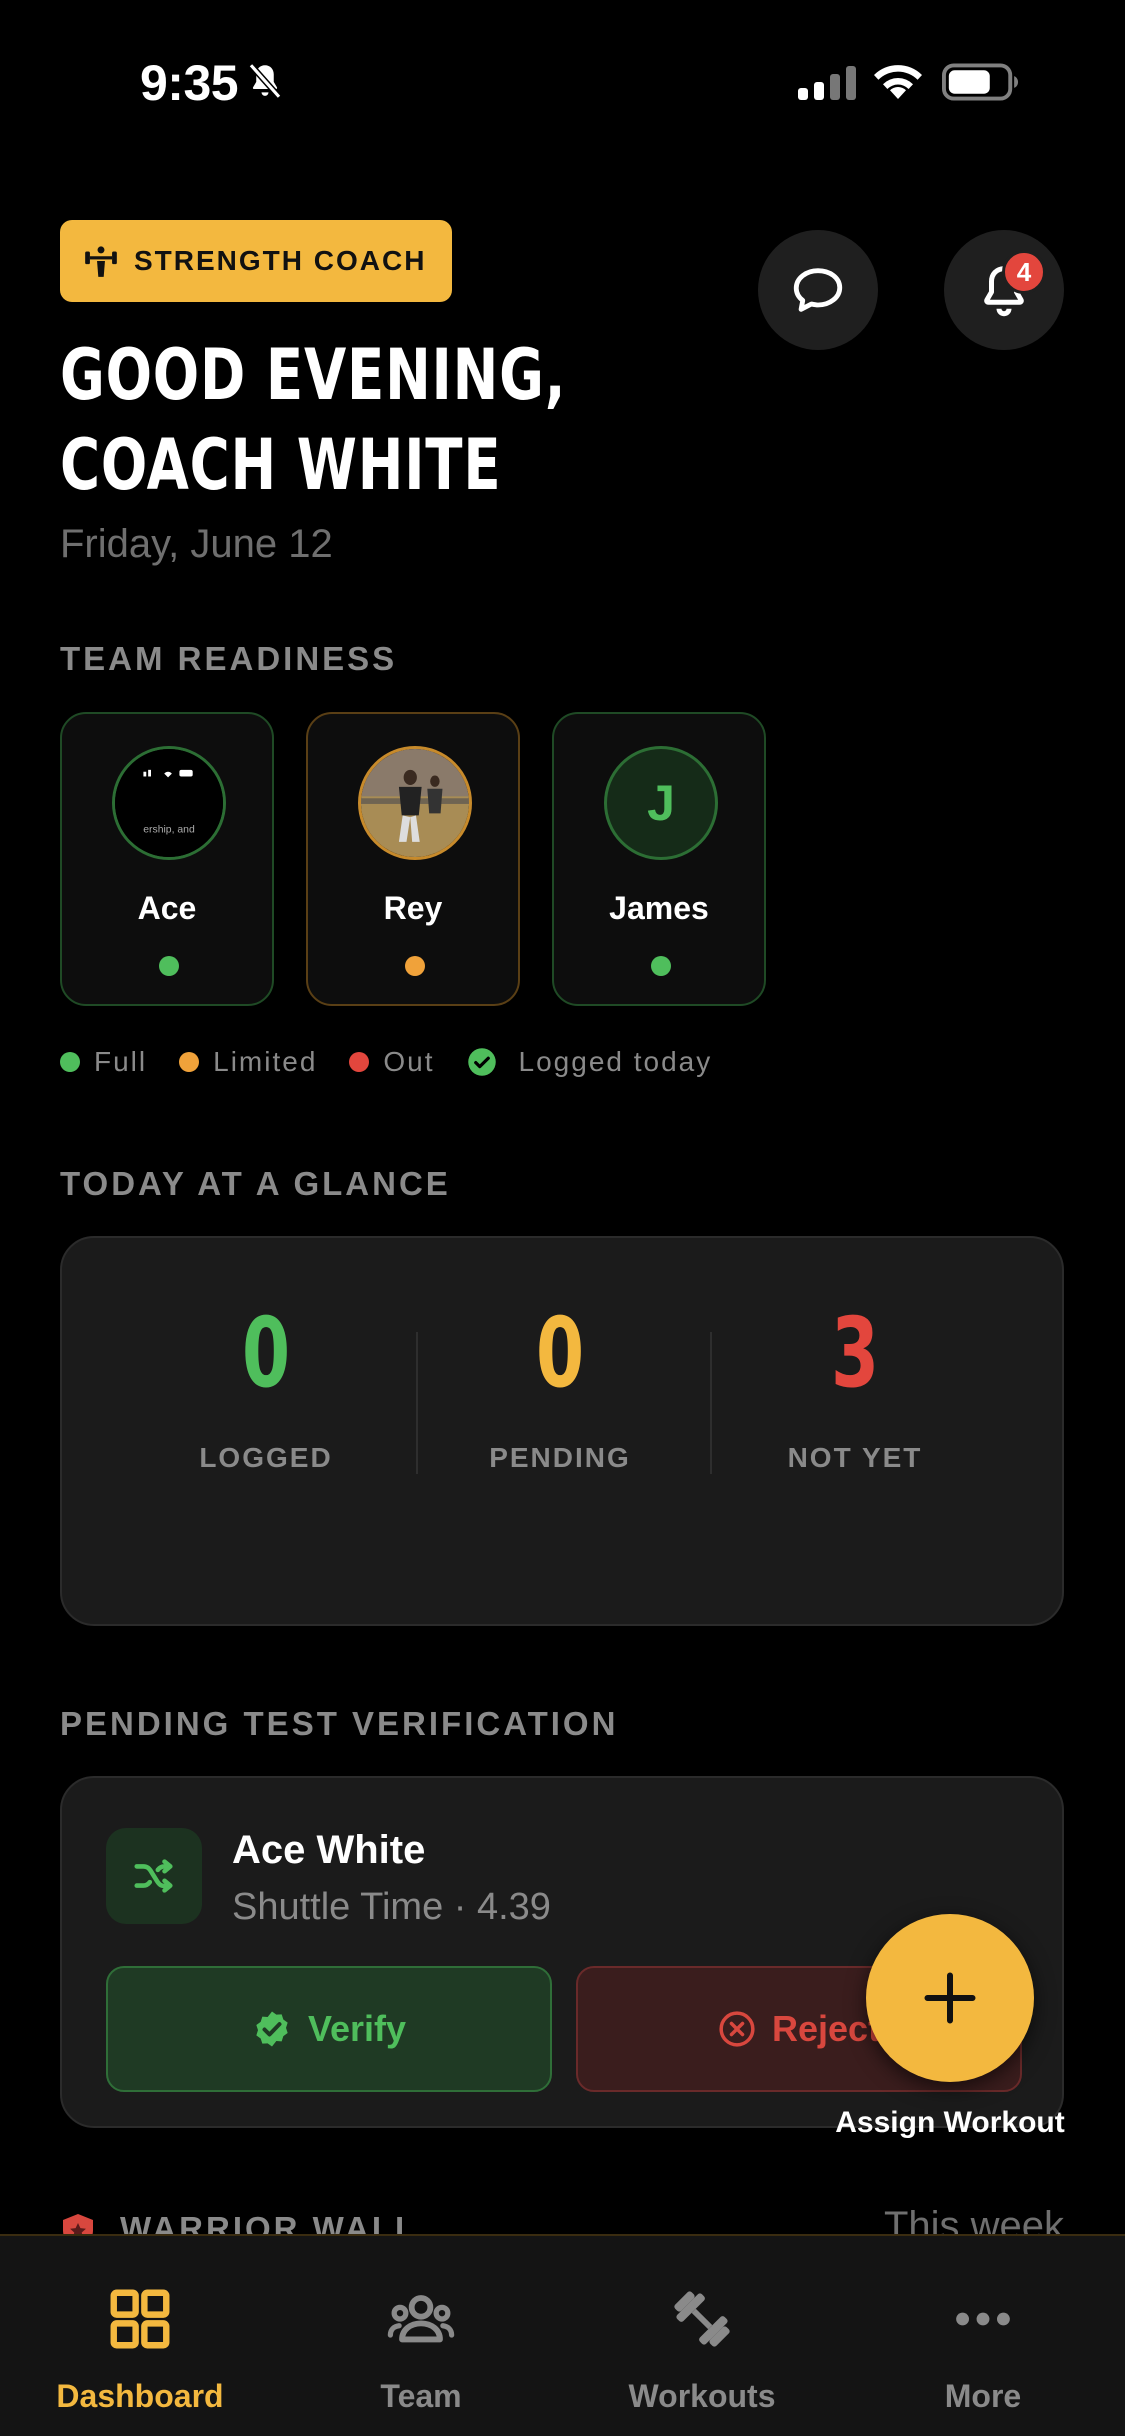 The image size is (1125, 2436). I want to click on battery-icon, so click(980, 82).